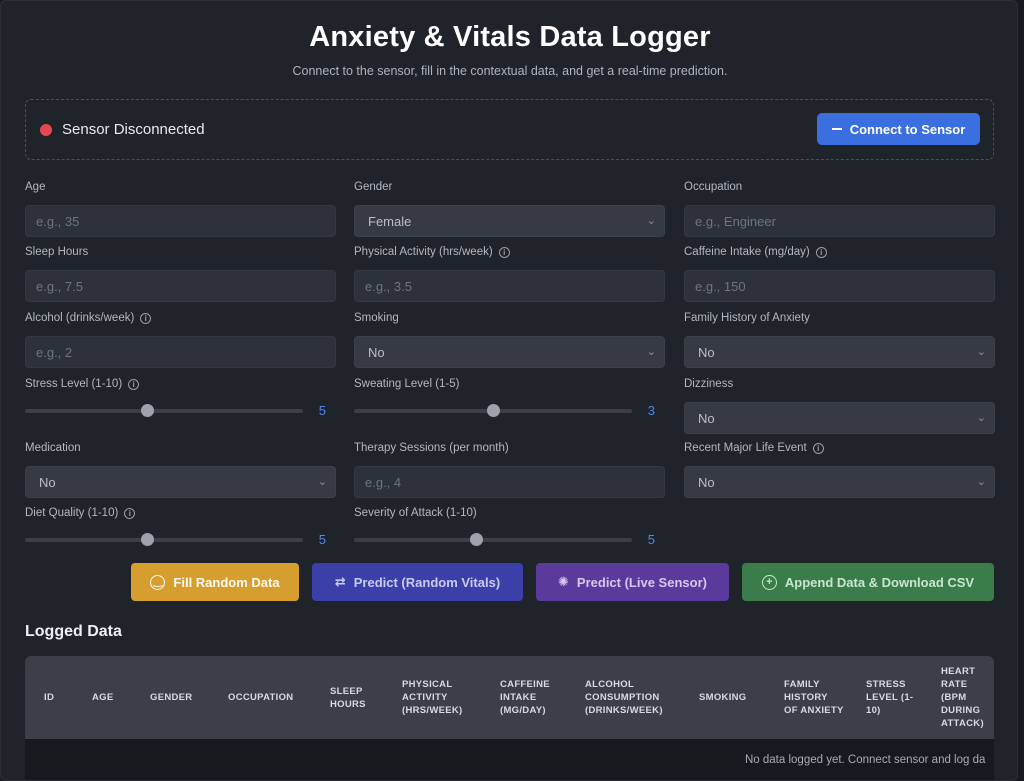 The height and width of the screenshot is (781, 1024). Describe the element at coordinates (47, 482) in the screenshot. I see `medication-value: No` at that location.